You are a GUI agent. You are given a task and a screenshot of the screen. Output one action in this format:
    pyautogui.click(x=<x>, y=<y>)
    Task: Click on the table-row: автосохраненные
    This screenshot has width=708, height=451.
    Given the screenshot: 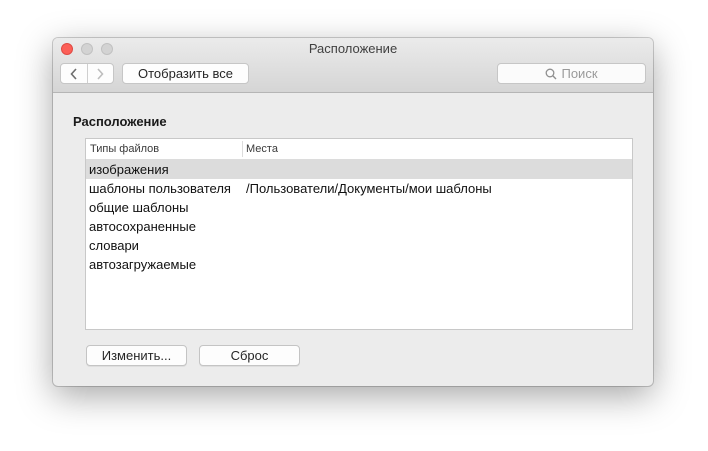 What is the action you would take?
    pyautogui.click(x=359, y=226)
    